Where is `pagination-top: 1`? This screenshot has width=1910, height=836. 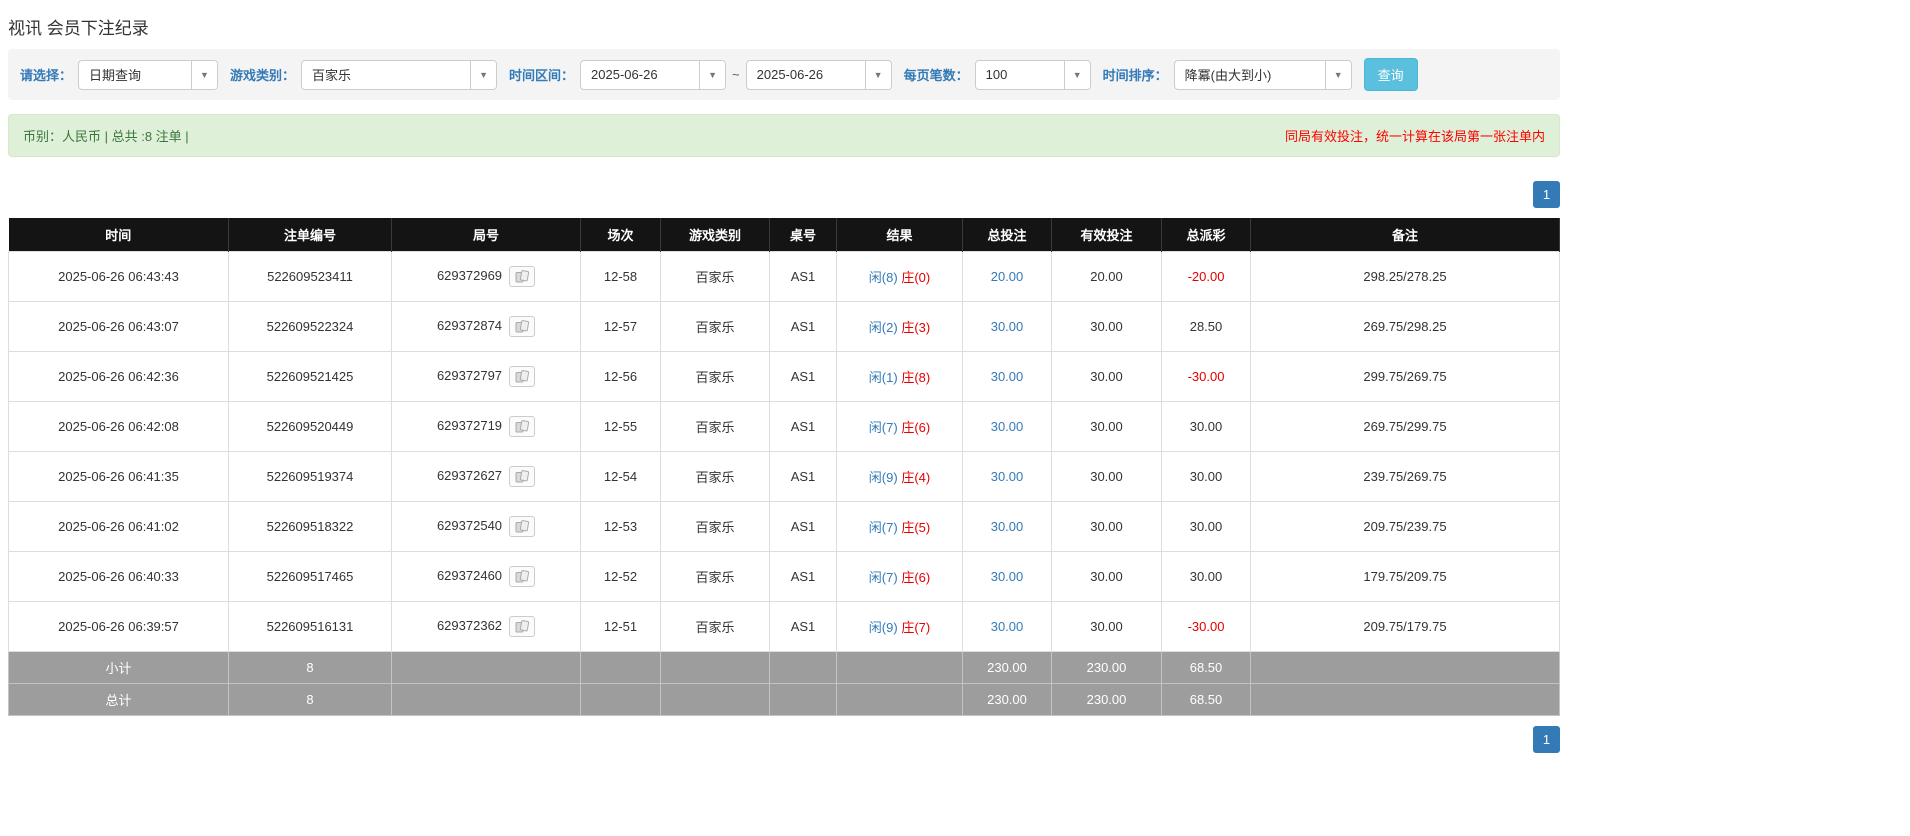
pagination-top: 1 is located at coordinates (784, 194).